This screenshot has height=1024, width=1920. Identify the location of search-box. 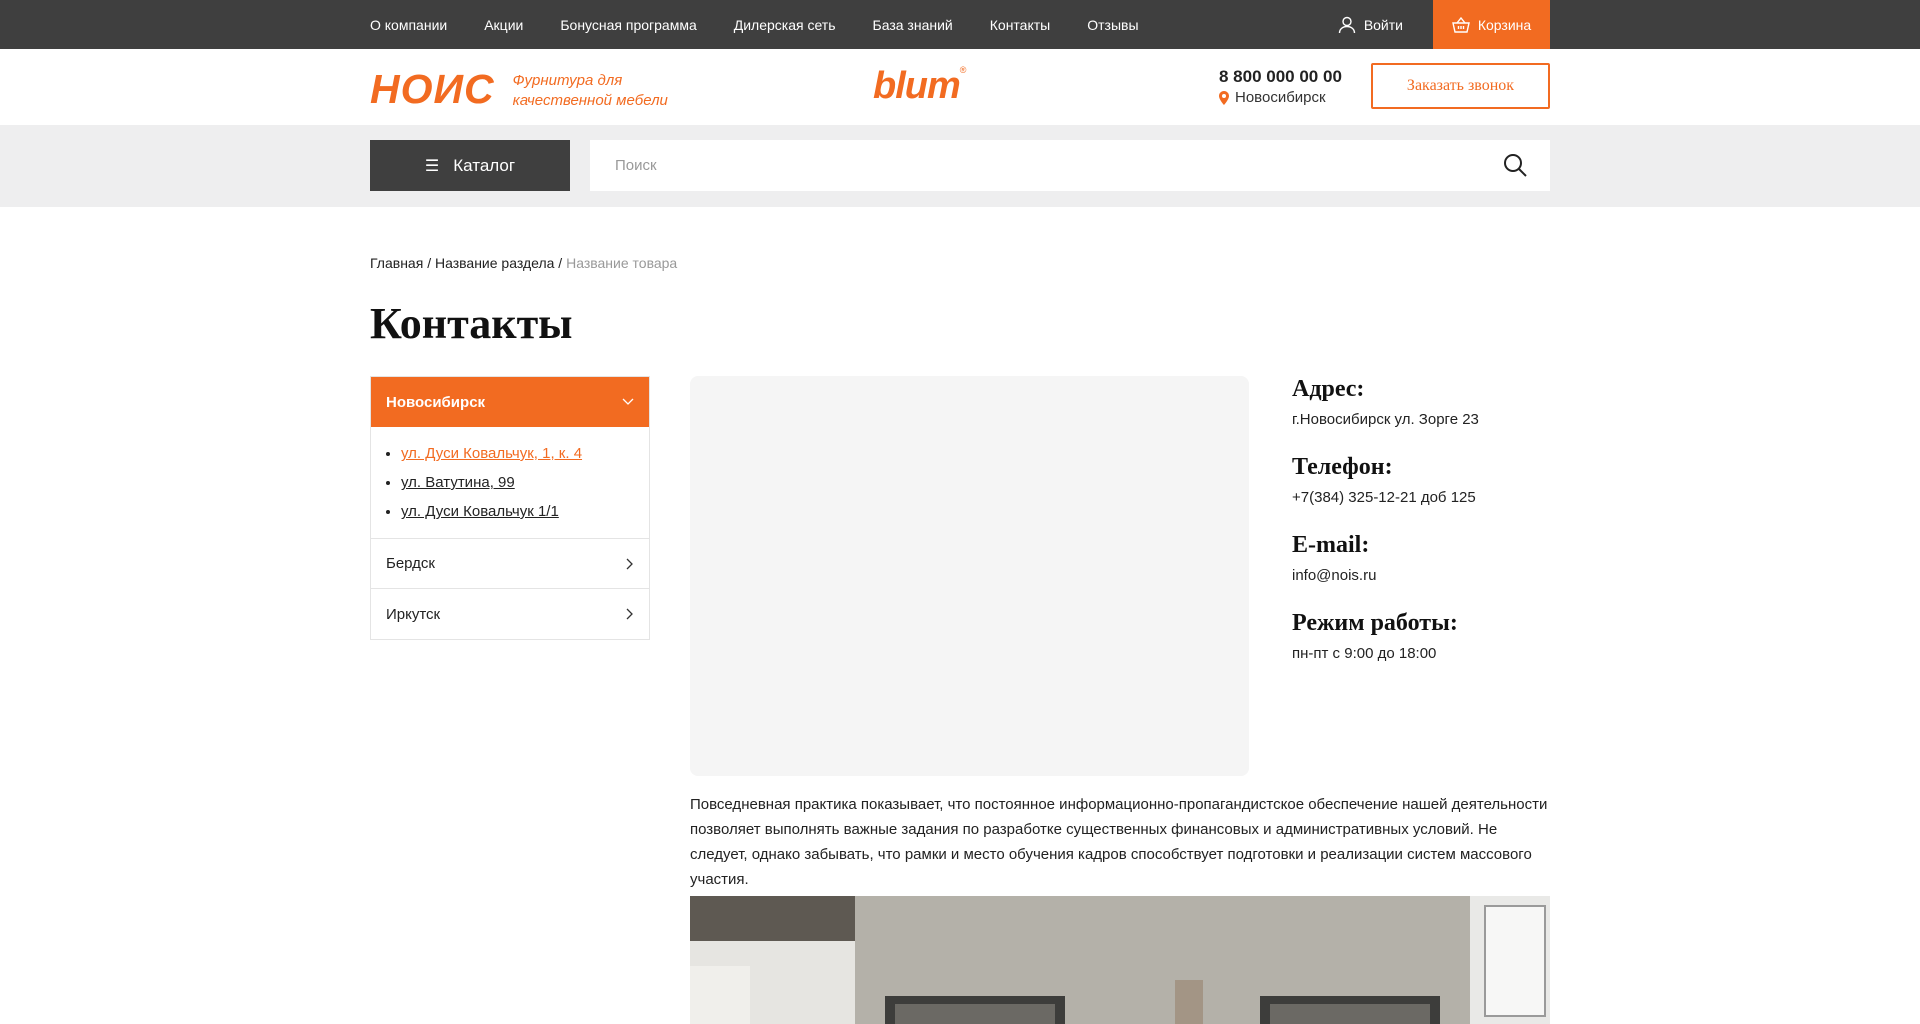
(1070, 165).